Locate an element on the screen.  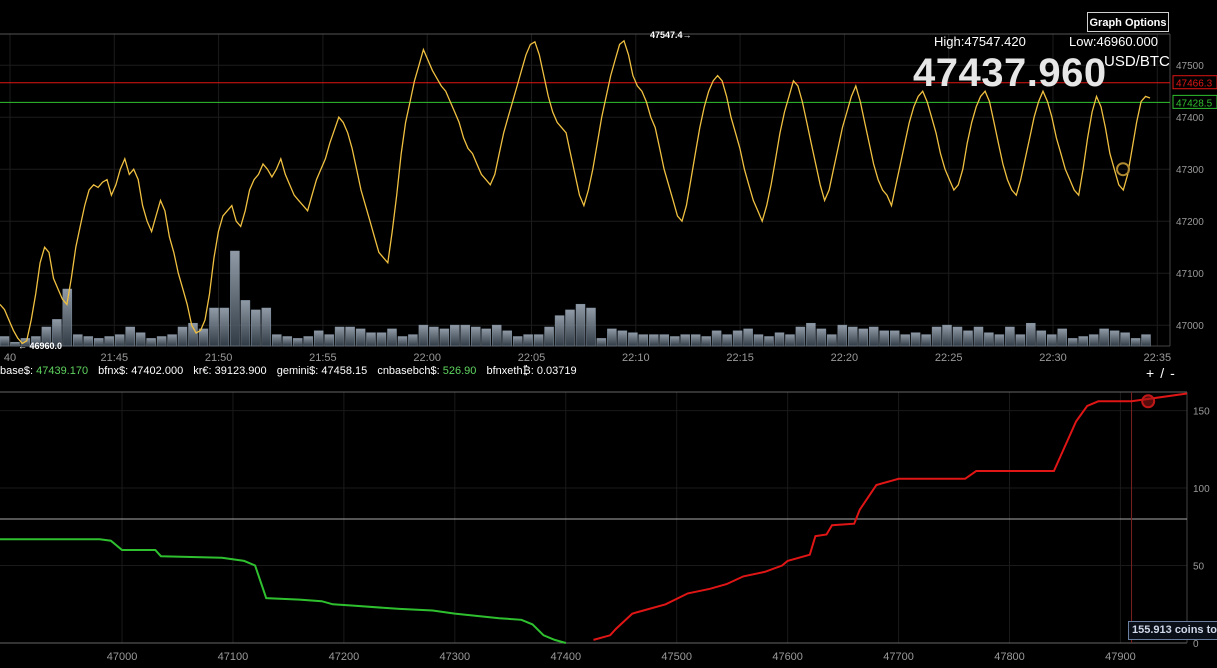
ticker-item: kr€: 39123.900 is located at coordinates (229, 371).